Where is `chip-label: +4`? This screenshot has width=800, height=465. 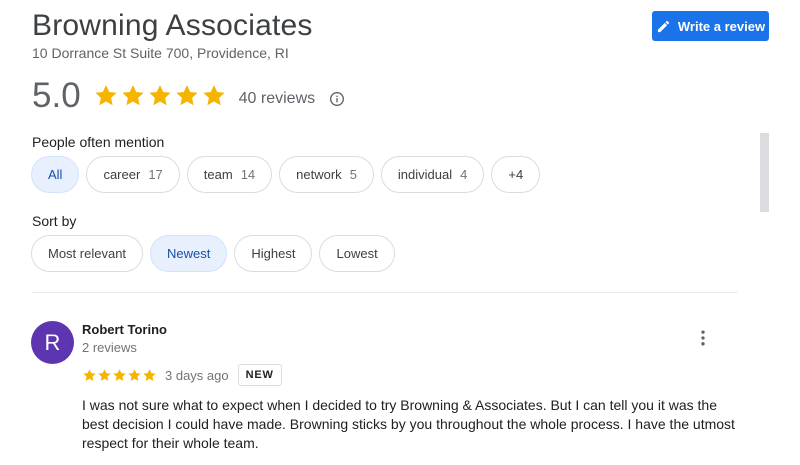
chip-label: +4 is located at coordinates (516, 174).